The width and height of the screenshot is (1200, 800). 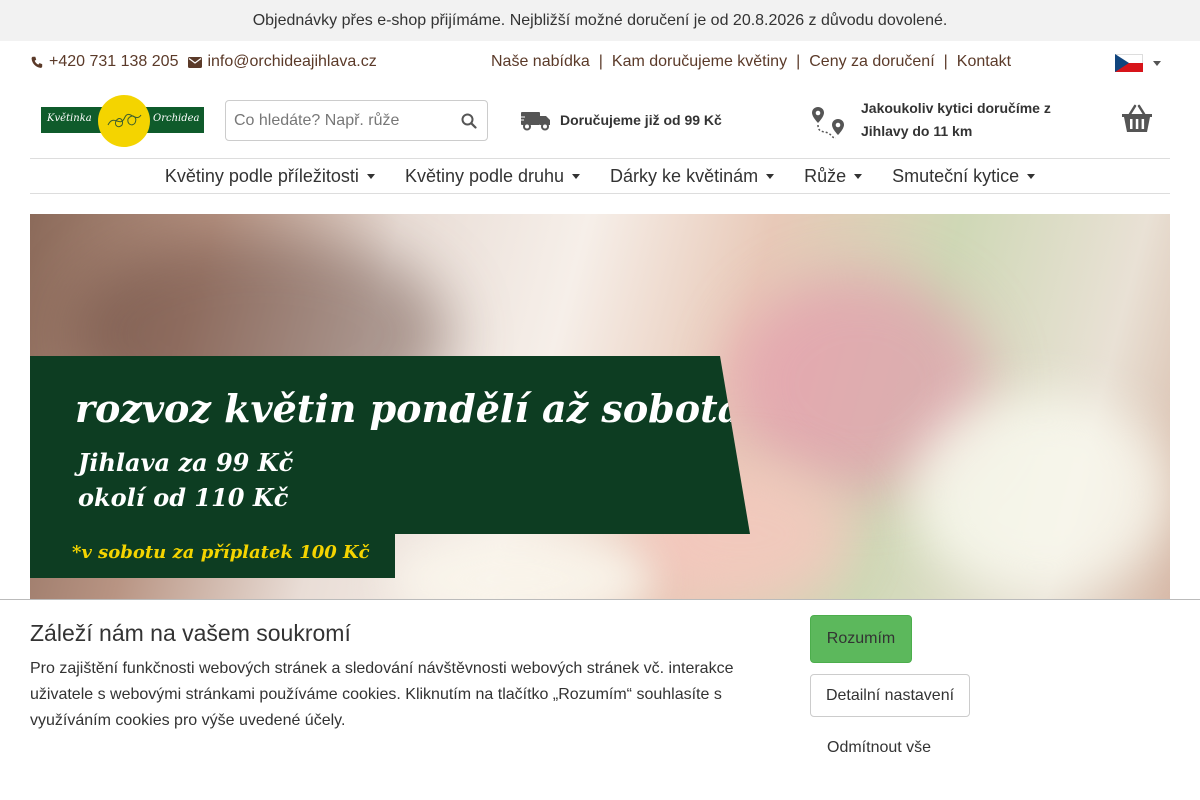 I want to click on email-link: info@orchideajihlava.cz, so click(x=282, y=62).